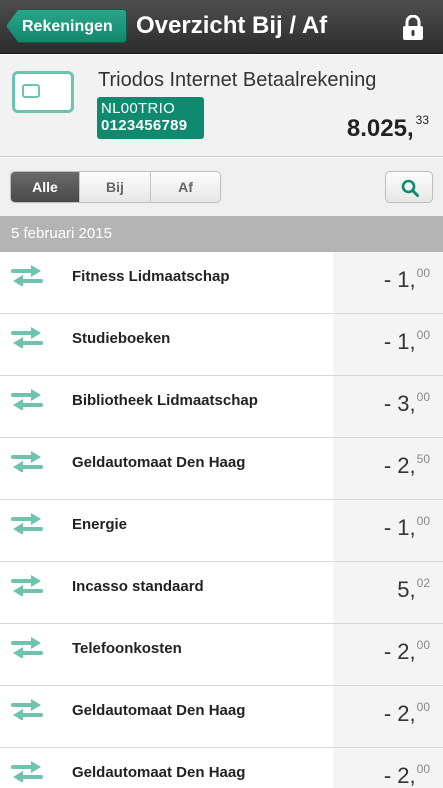 Image resolution: width=443 pixels, height=788 pixels. I want to click on transaction-row: Bibliotheek Lidmaatschap - 3,00, so click(221, 407).